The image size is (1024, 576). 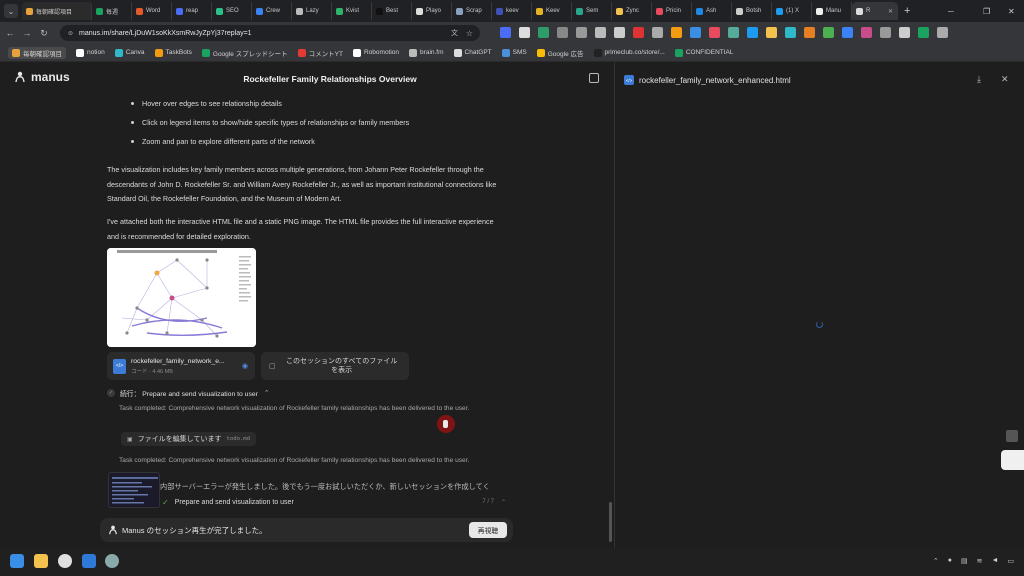 I want to click on mail-icon, so click(x=1012, y=436).